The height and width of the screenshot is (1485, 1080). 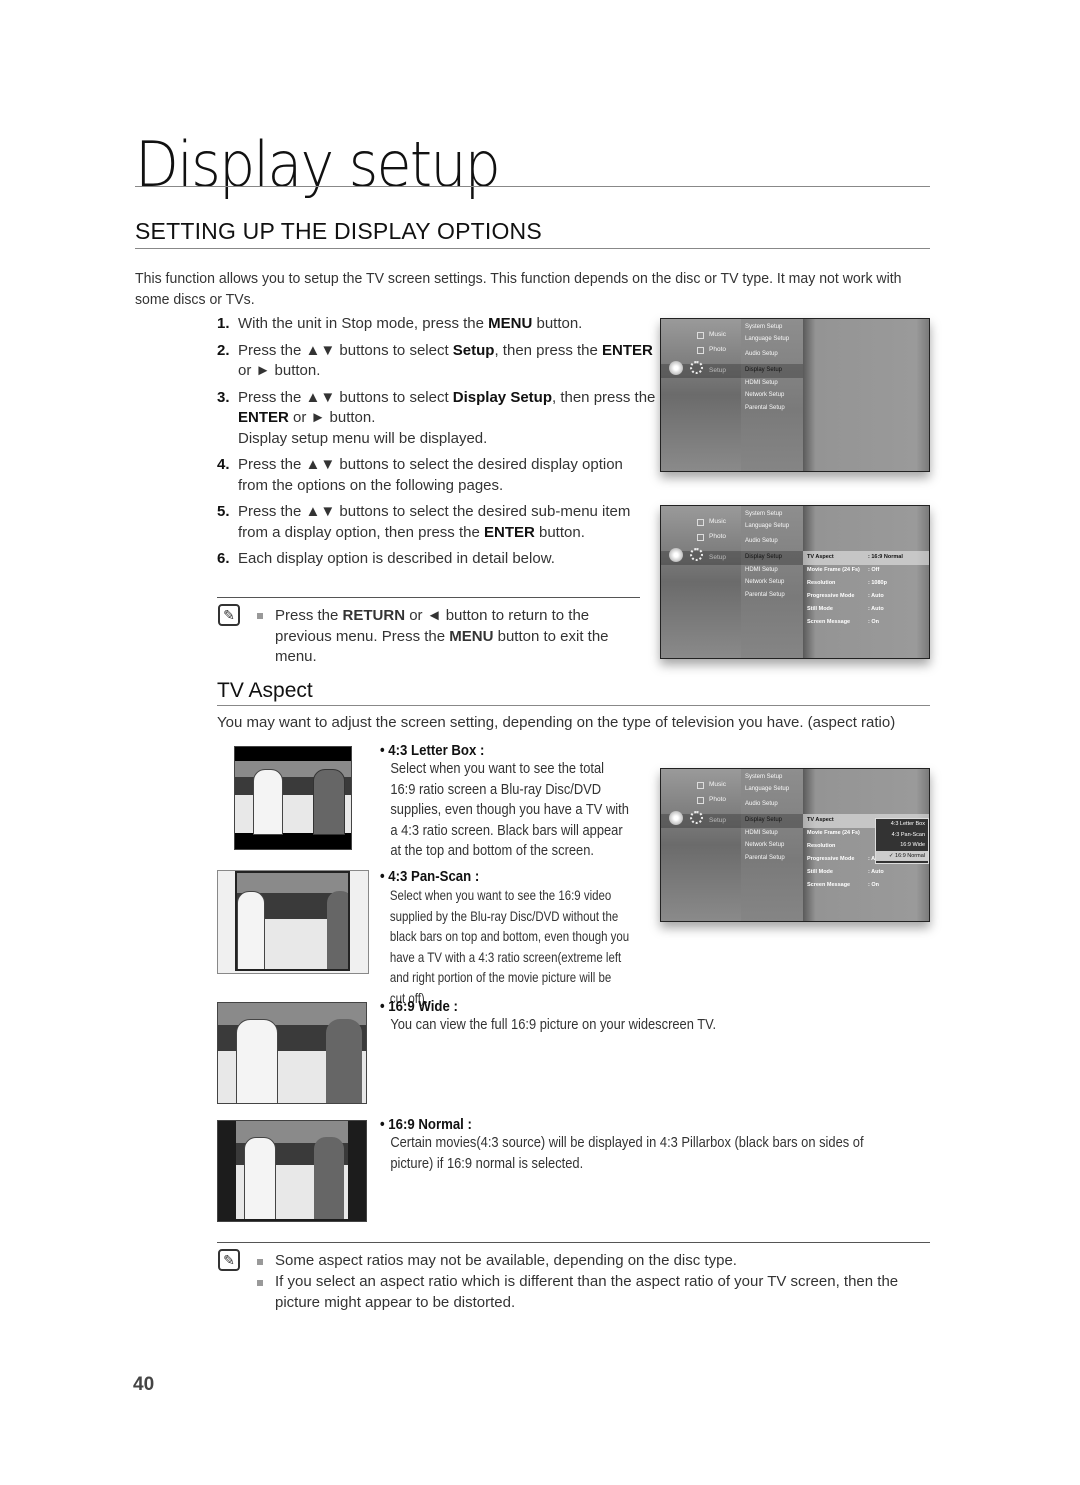 What do you see at coordinates (907, 824) in the screenshot?
I see `aspect-option: 4:3 Letter Box` at bounding box center [907, 824].